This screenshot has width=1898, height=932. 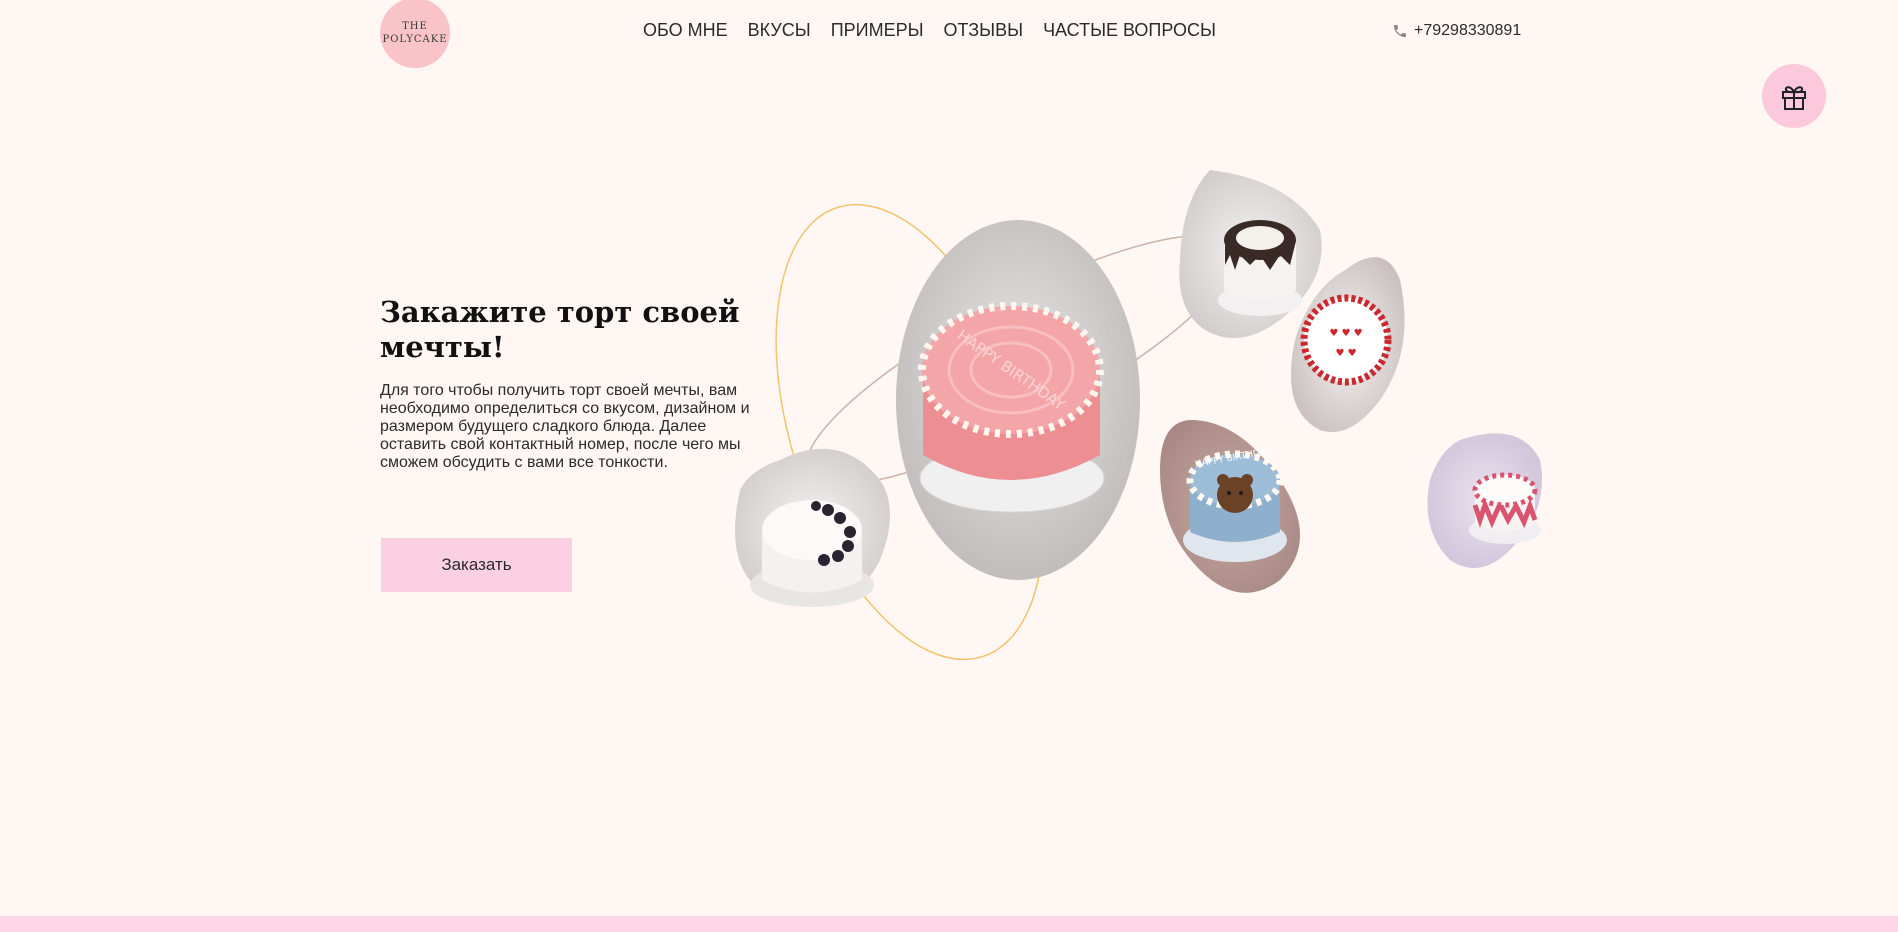 I want to click on main-cake-image: HAPPY BIRTHDAY, so click(x=1018, y=400).